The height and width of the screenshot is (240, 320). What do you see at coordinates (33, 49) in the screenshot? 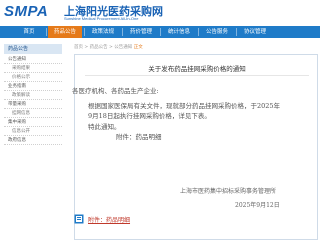
I see `sidebar-heading: 药品公告` at bounding box center [33, 49].